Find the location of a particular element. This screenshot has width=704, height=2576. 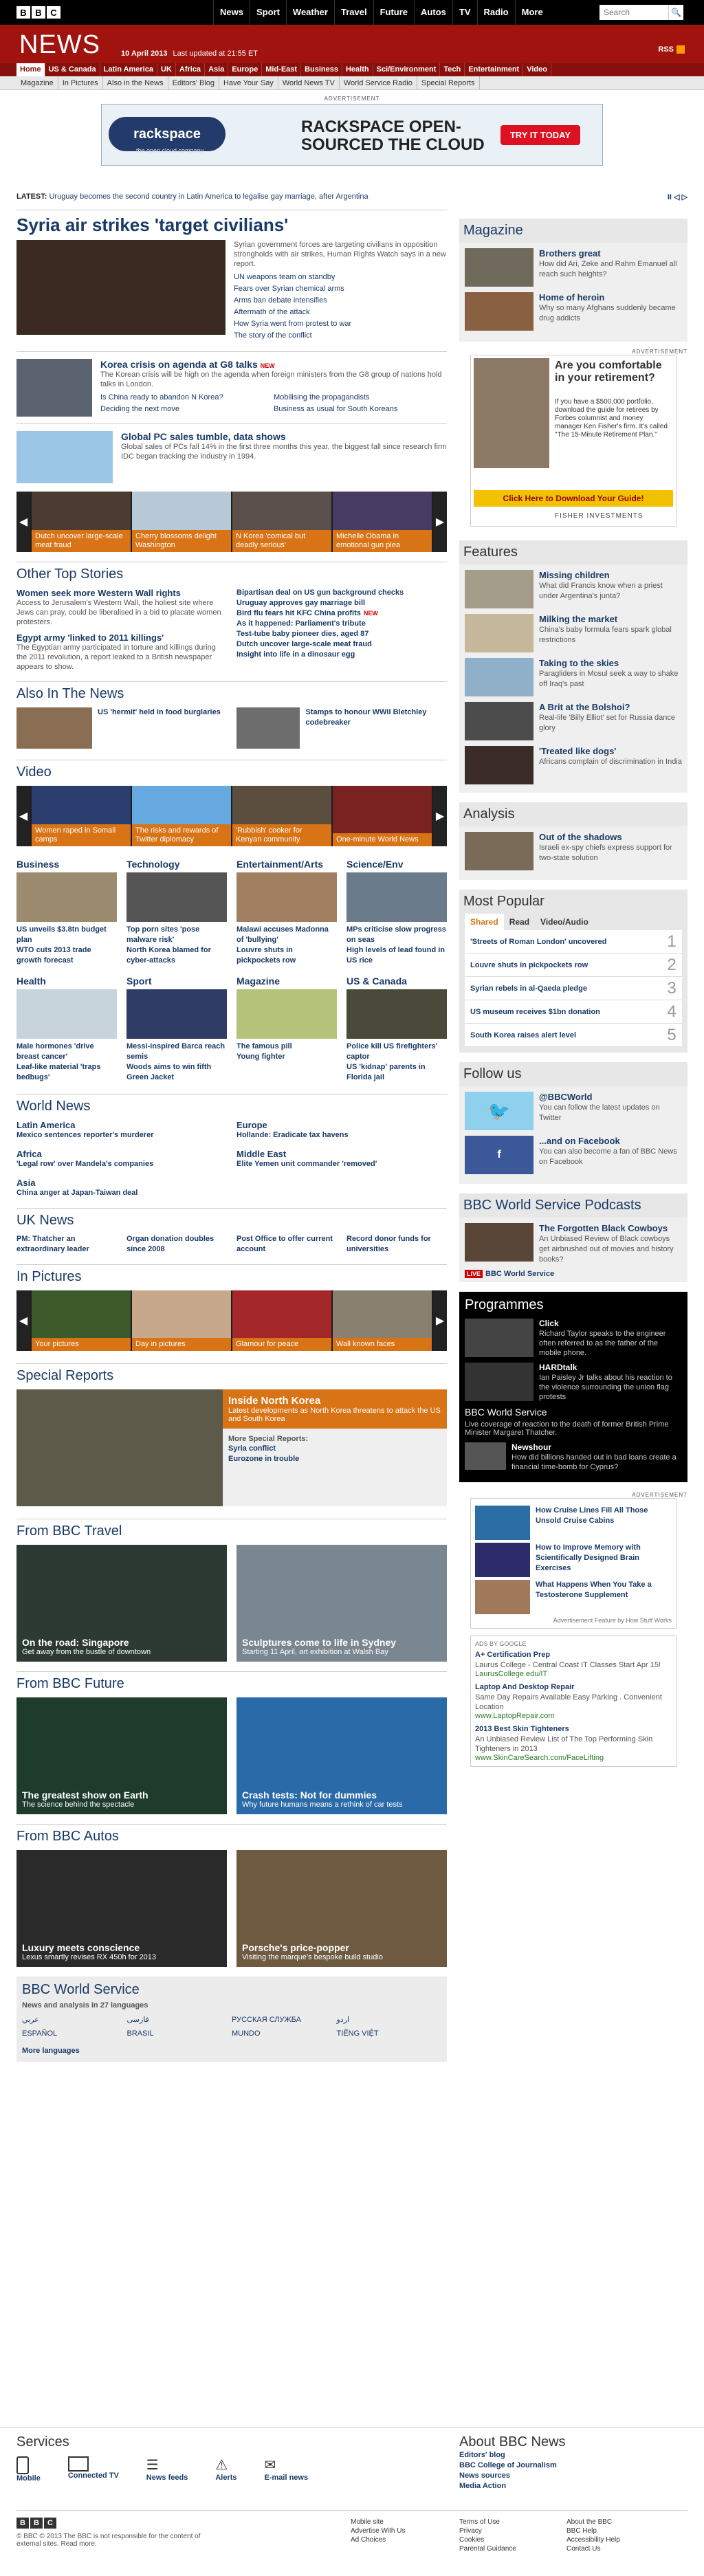

google-ad-url: LaurusCollege.edu/IT is located at coordinates (573, 1674).